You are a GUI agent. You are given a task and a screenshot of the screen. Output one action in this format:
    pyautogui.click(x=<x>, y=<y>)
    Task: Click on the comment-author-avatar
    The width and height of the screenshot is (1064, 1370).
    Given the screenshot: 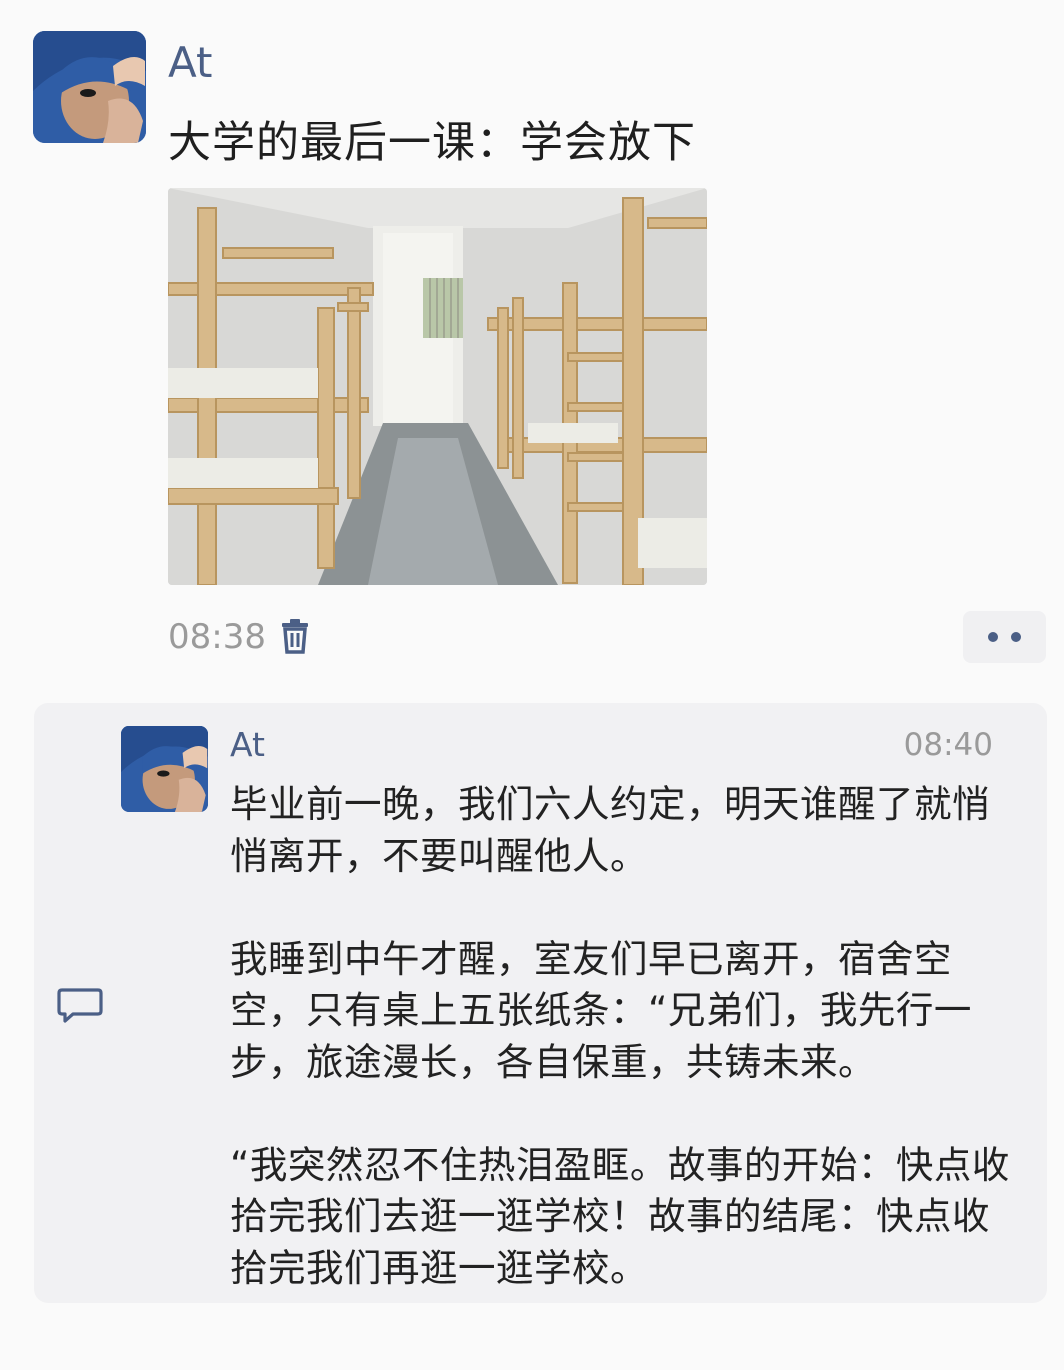 What is the action you would take?
    pyautogui.click(x=164, y=769)
    